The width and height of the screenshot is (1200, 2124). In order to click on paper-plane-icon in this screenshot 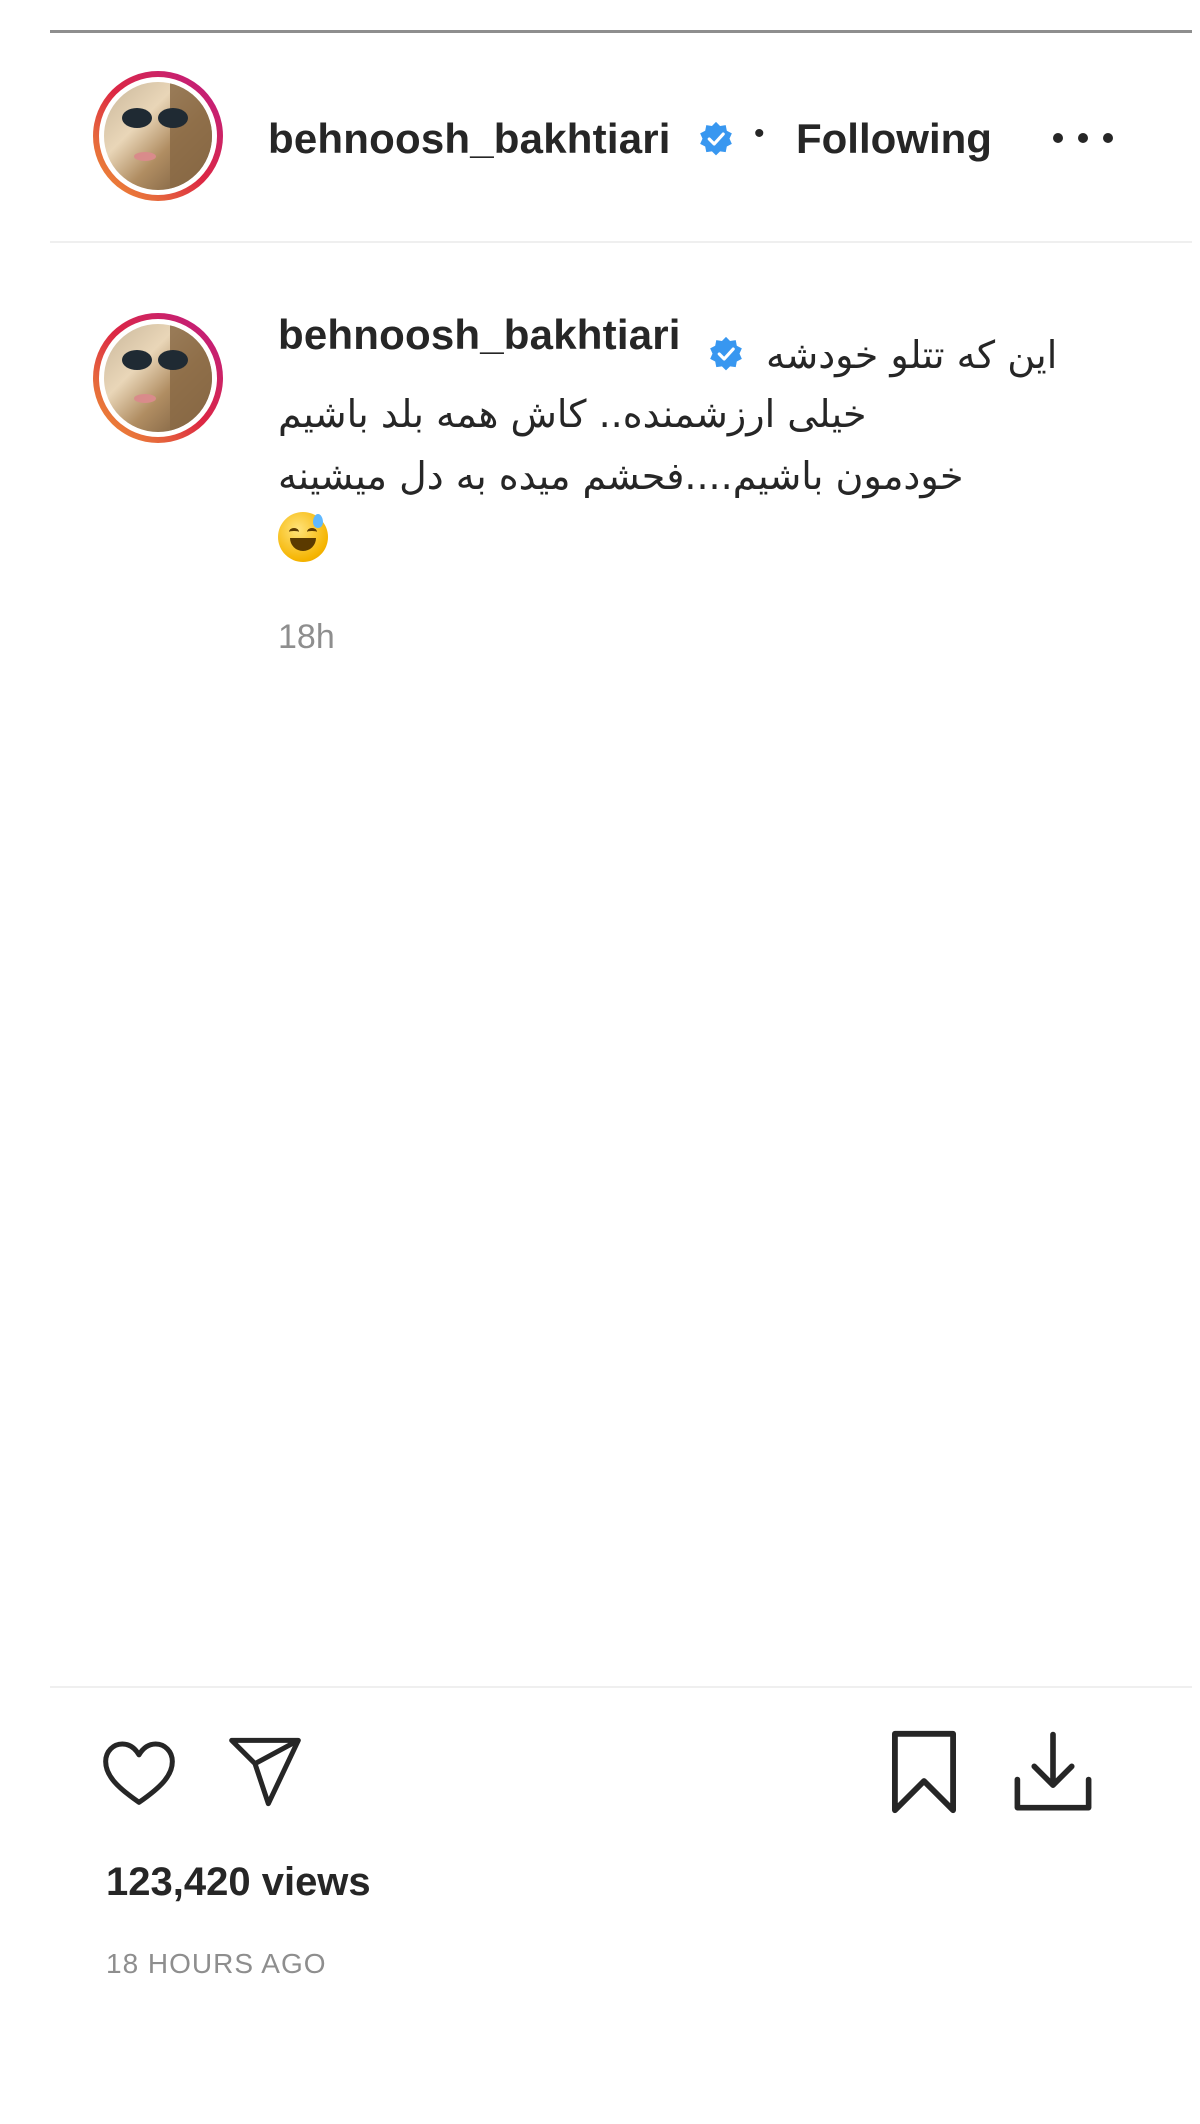, I will do `click(265, 1772)`.